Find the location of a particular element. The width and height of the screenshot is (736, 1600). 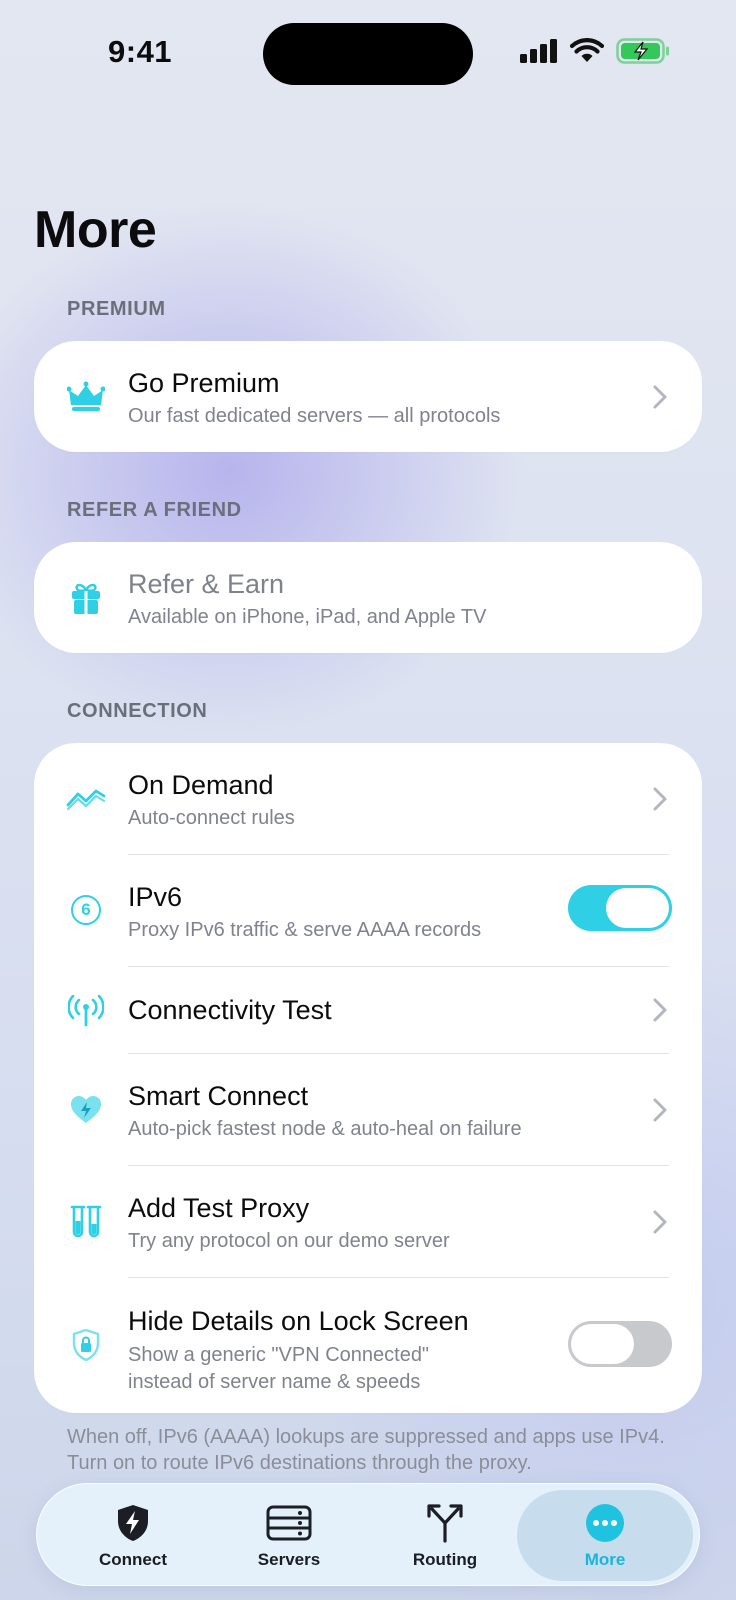

status-bar: 9:41 is located at coordinates (368, 55).